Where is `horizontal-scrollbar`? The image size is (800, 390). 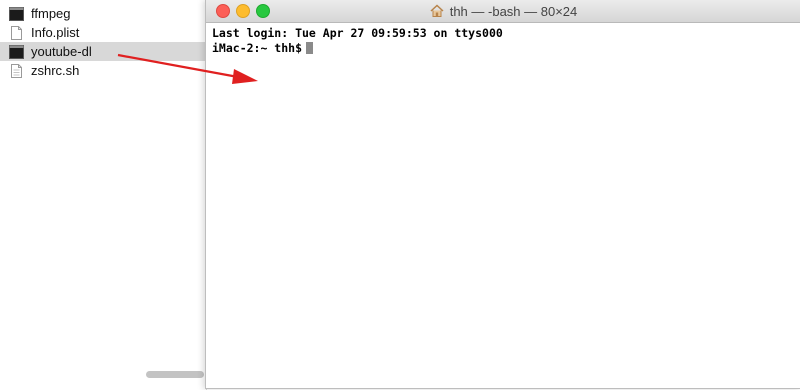
horizontal-scrollbar is located at coordinates (175, 374).